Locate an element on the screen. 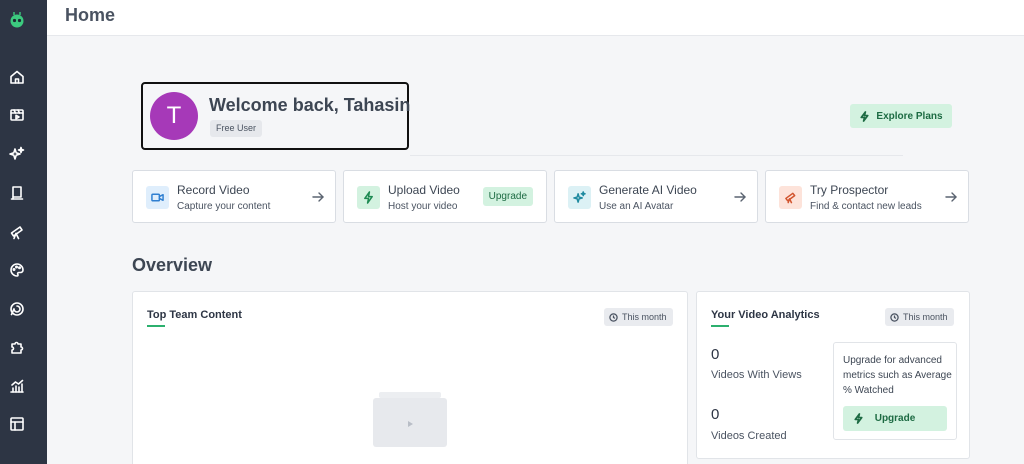 Image resolution: width=1024 pixels, height=464 pixels. card-title: Try Prospector is located at coordinates (849, 190).